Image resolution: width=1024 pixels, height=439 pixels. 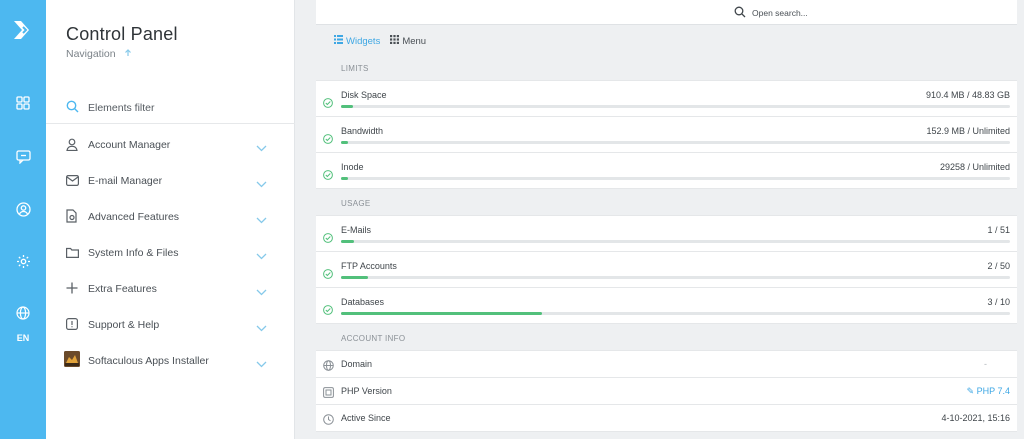 I want to click on navigation-subtitle: Navigation, so click(x=99, y=54).